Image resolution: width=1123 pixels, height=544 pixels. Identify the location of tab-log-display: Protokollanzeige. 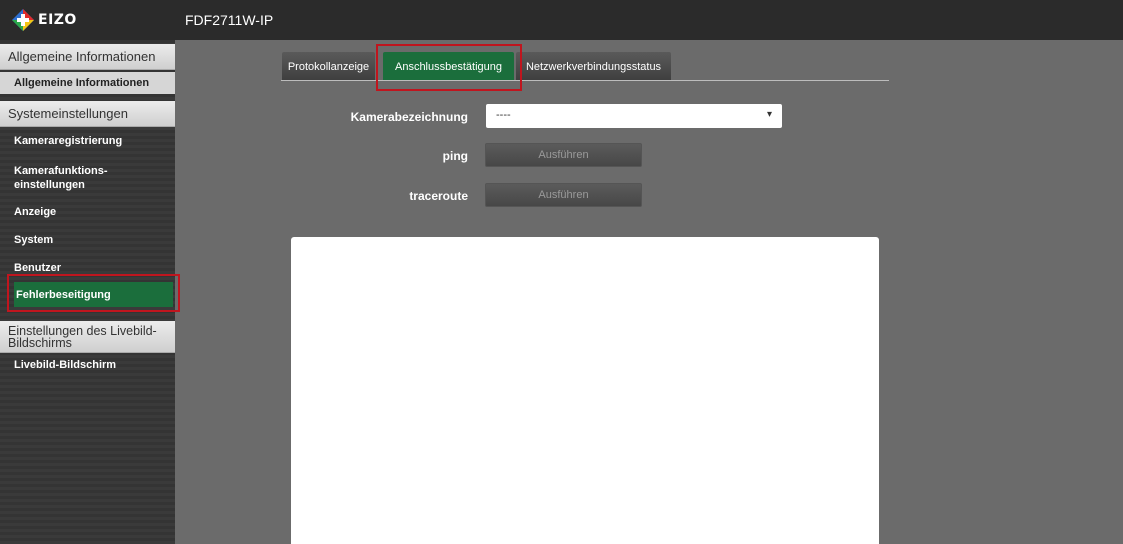
(328, 66).